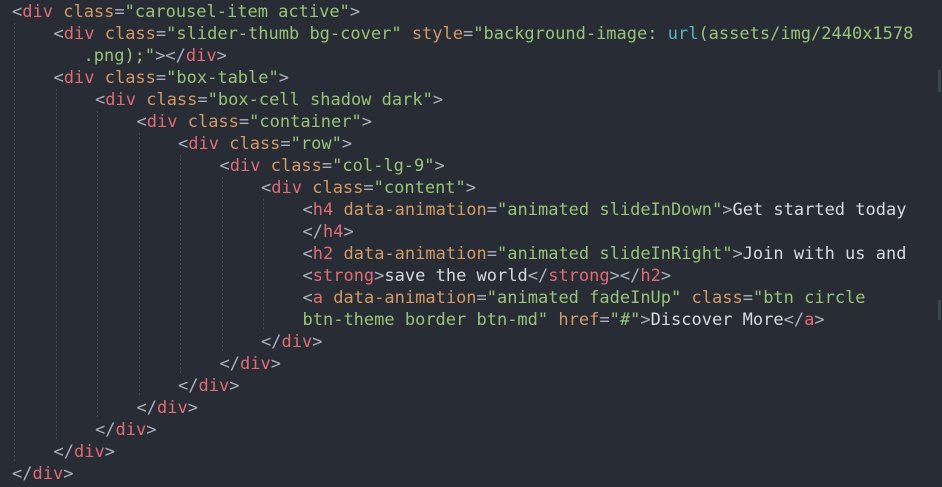 The width and height of the screenshot is (942, 487). What do you see at coordinates (419, 188) in the screenshot?
I see `code-token: "content"` at bounding box center [419, 188].